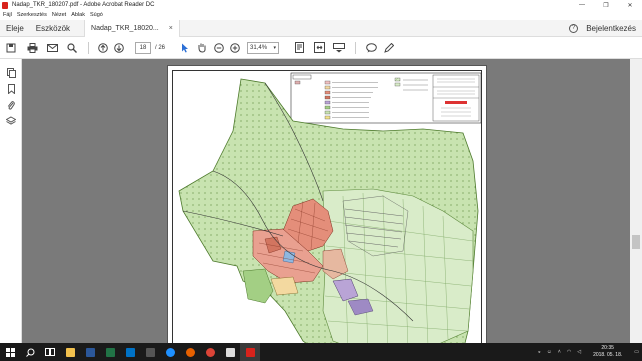  What do you see at coordinates (630, 5) in the screenshot?
I see `close-button: ✕` at bounding box center [630, 5].